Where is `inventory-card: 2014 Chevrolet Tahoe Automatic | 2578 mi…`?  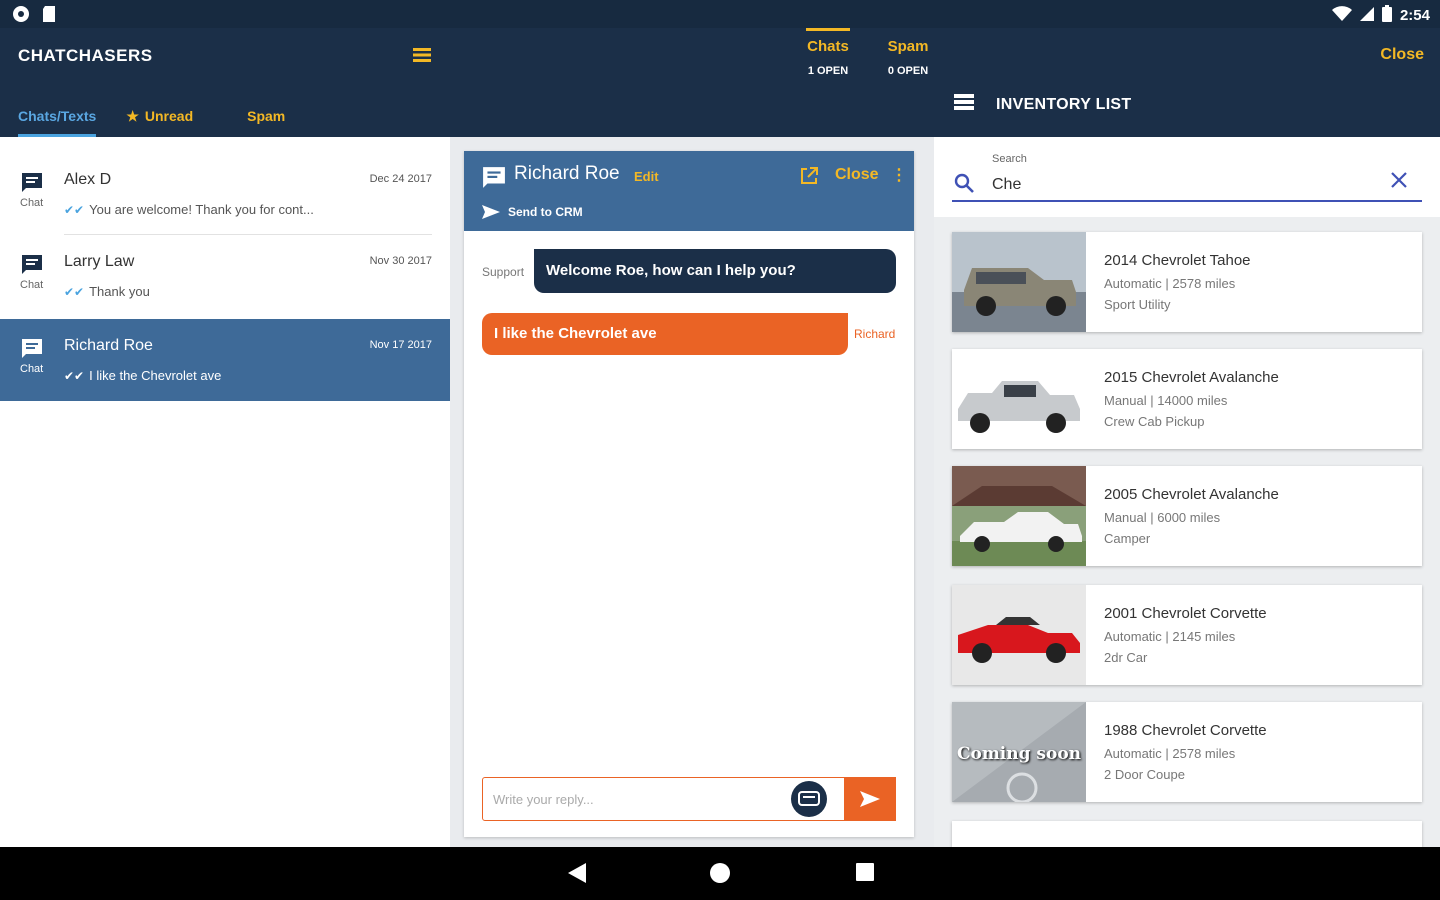 inventory-card: 2014 Chevrolet Tahoe Automatic | 2578 mi… is located at coordinates (1187, 282).